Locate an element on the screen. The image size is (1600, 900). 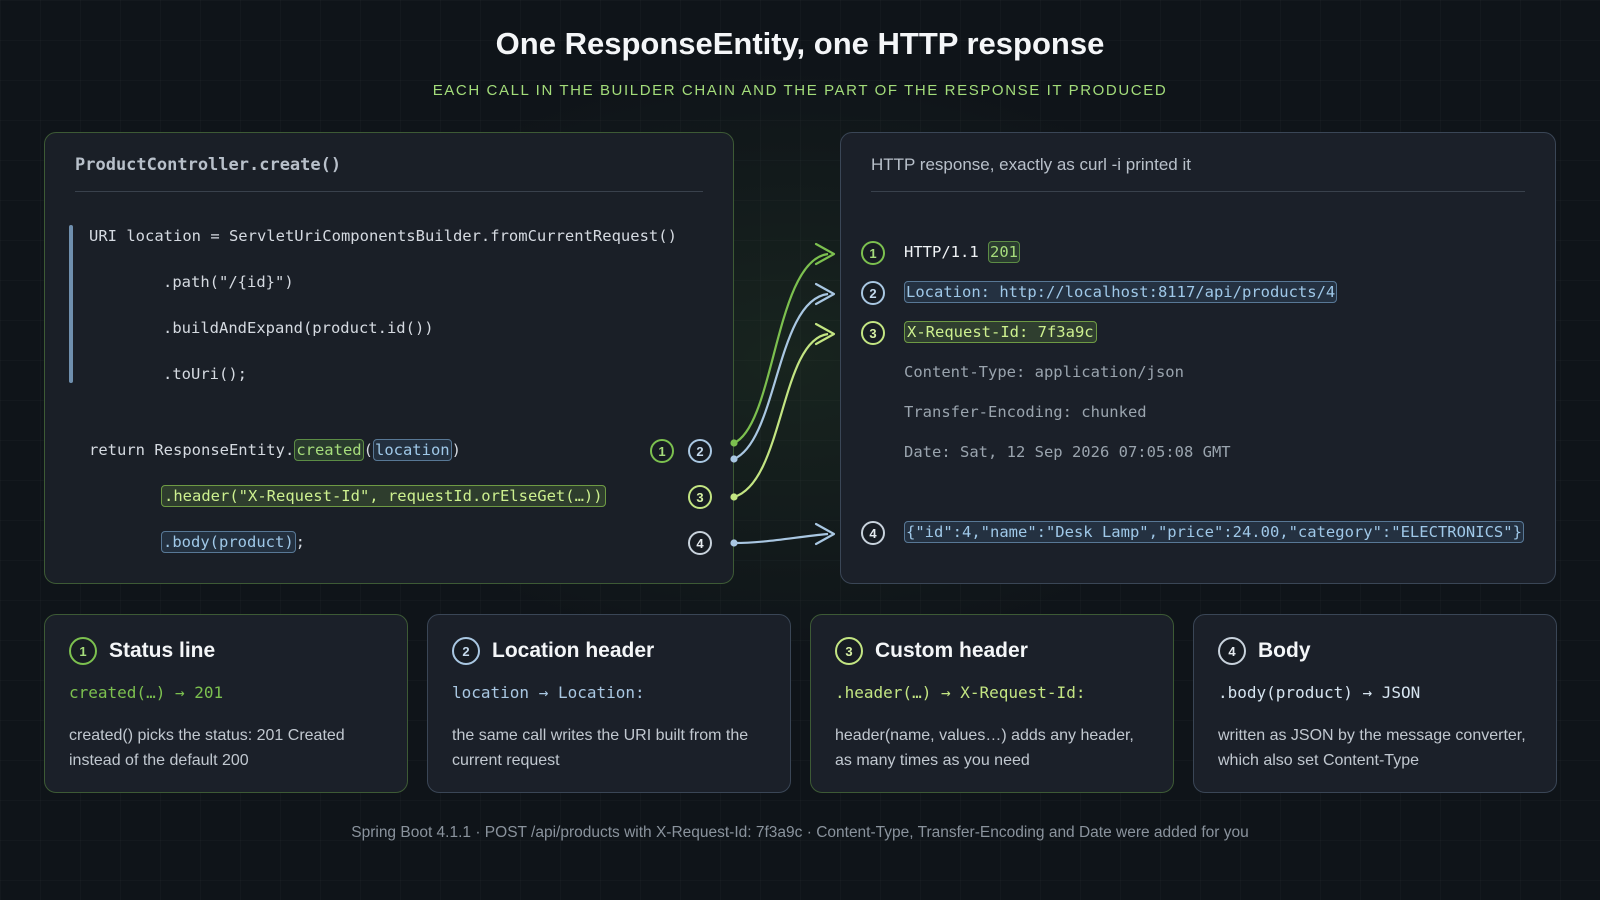
card-3-title: Custom header is located at coordinates (951, 650).